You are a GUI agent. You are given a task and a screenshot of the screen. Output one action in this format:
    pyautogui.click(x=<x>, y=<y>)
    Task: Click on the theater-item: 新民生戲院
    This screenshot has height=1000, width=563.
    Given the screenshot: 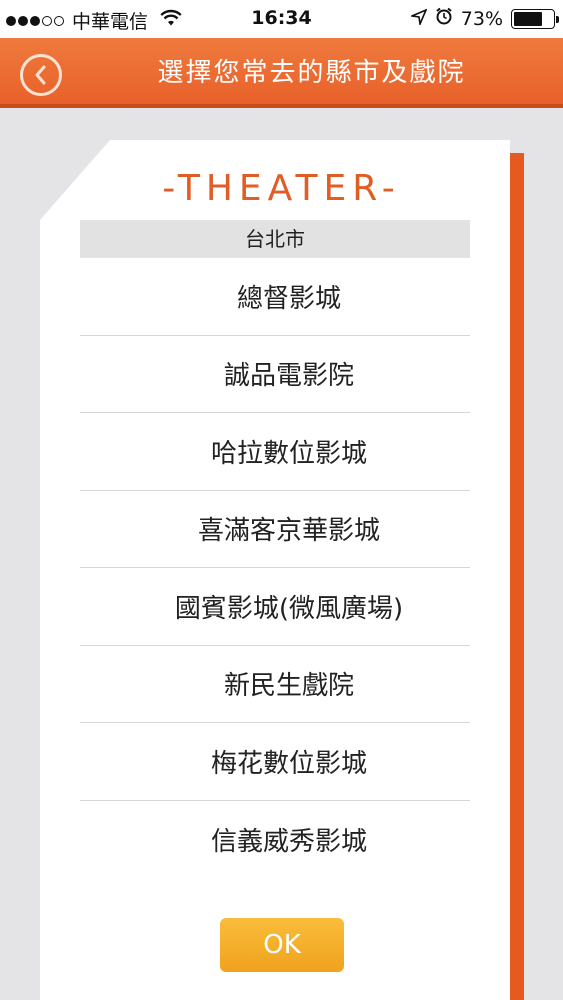 What is the action you would take?
    pyautogui.click(x=275, y=684)
    